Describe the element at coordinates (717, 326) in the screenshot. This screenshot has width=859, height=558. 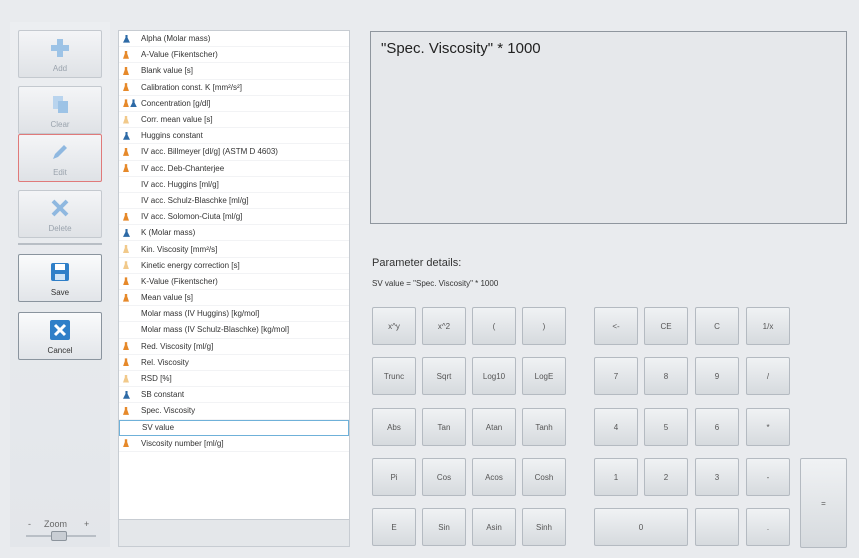
I see `number-key: C` at that location.